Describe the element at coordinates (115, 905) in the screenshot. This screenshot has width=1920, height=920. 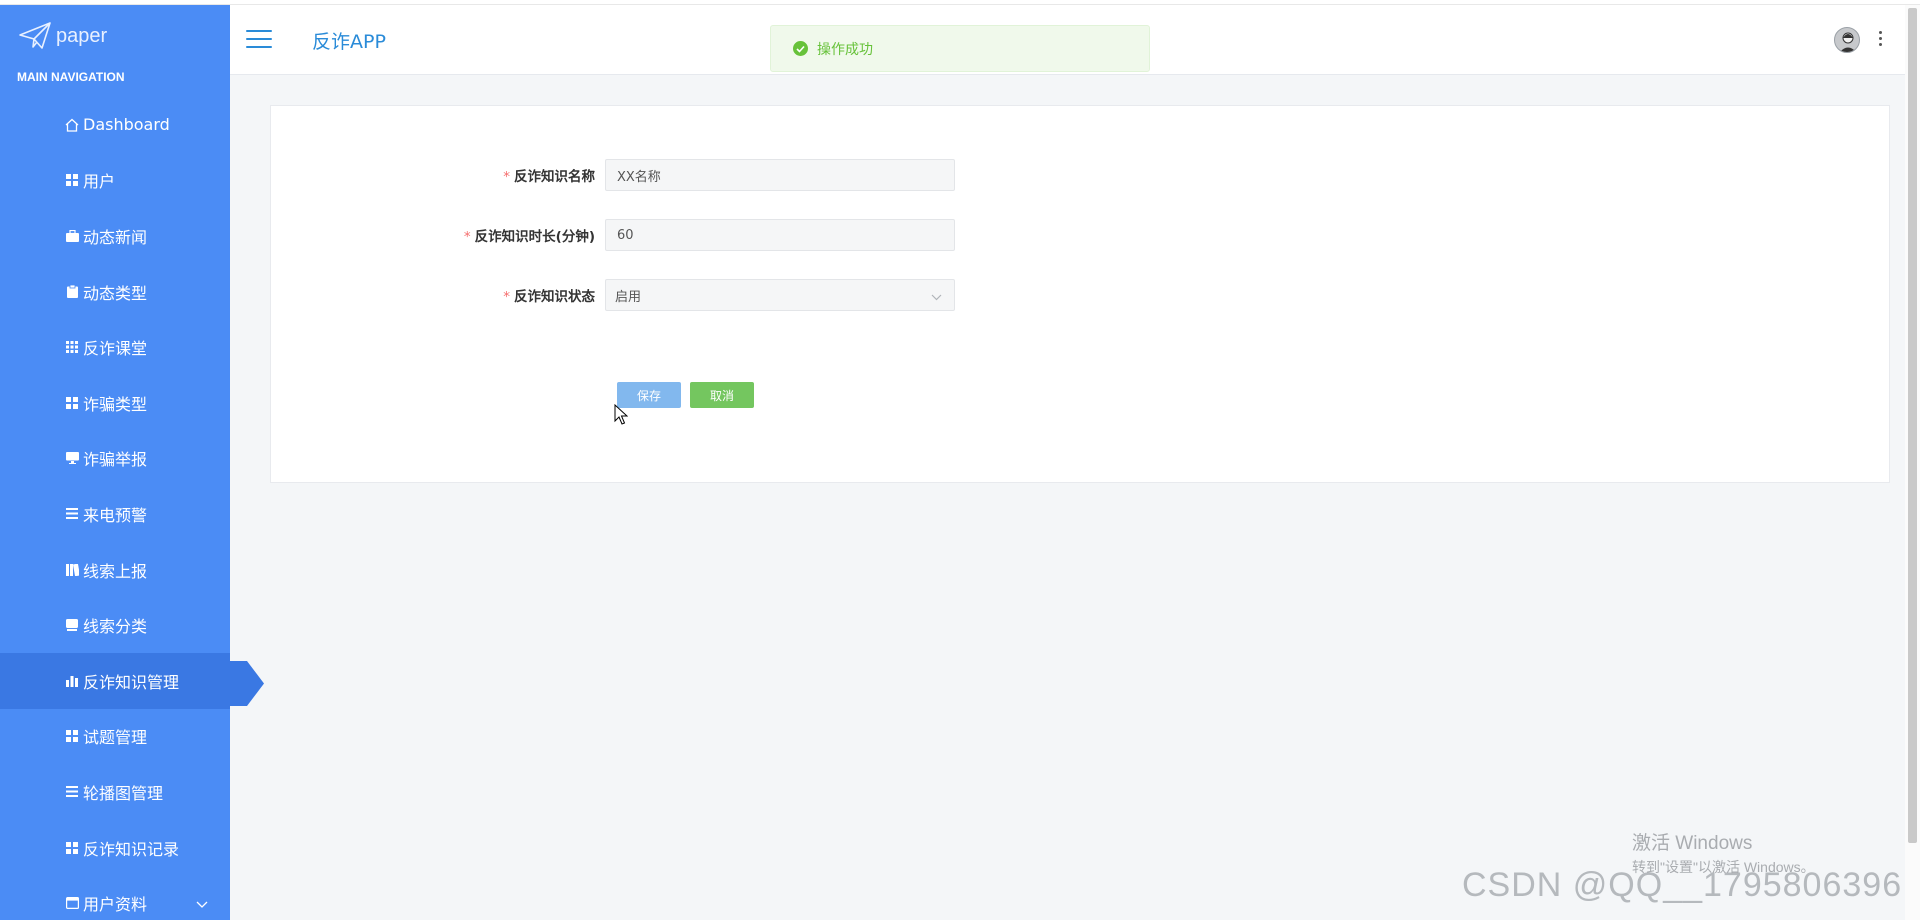
I see `sidebar-item-label: 用户资料` at that location.